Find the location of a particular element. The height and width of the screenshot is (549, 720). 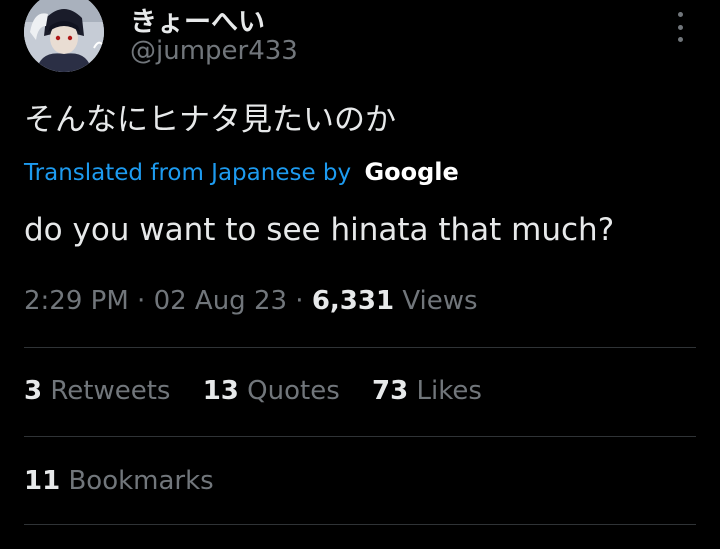

translated-text: do you want to see hinata that much? is located at coordinates (319, 230).